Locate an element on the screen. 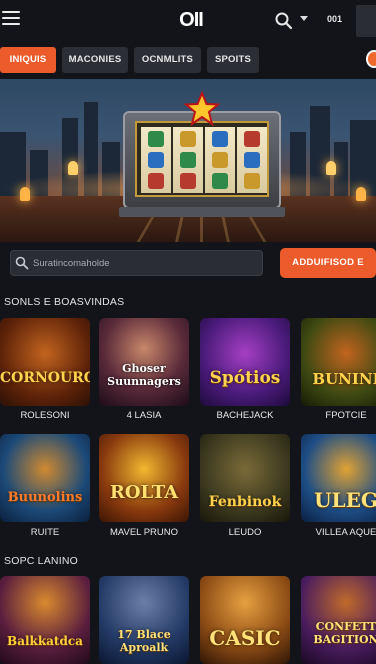 Image resolution: width=376 pixels, height=664 pixels. cta-button: ADDUIFISOD E is located at coordinates (328, 263).